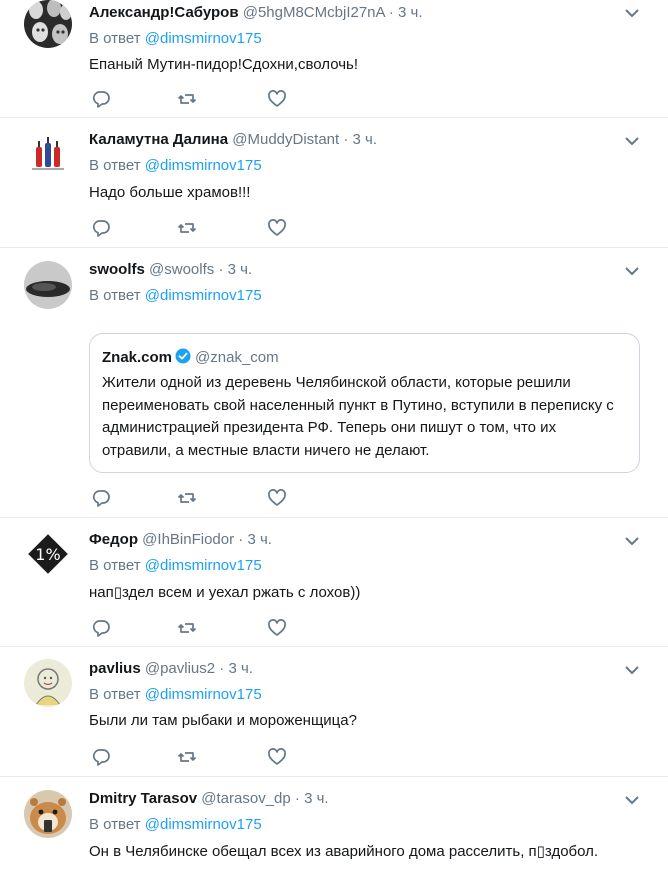 The width and height of the screenshot is (668, 871). I want to click on author-name: Александр!Сабуров, so click(164, 12).